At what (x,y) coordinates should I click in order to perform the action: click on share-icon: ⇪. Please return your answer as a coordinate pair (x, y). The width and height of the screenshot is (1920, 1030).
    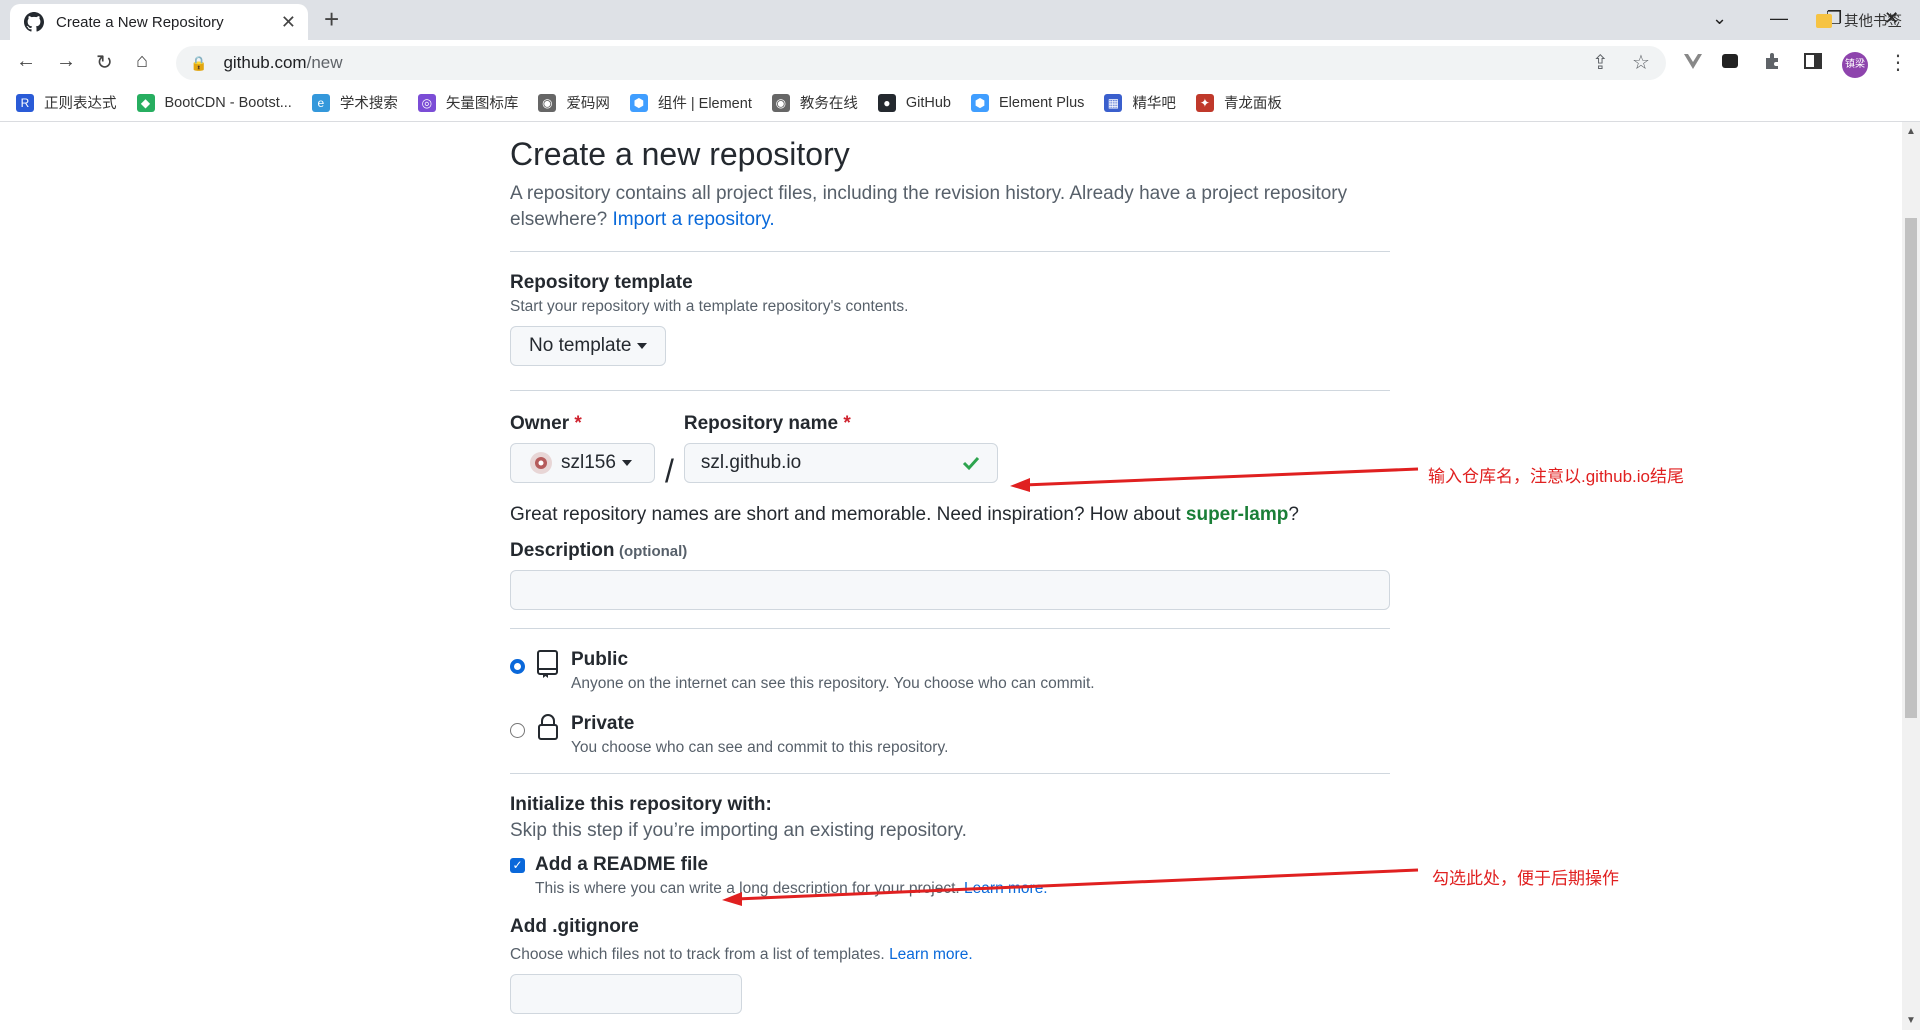
    Looking at the image, I should click on (1600, 62).